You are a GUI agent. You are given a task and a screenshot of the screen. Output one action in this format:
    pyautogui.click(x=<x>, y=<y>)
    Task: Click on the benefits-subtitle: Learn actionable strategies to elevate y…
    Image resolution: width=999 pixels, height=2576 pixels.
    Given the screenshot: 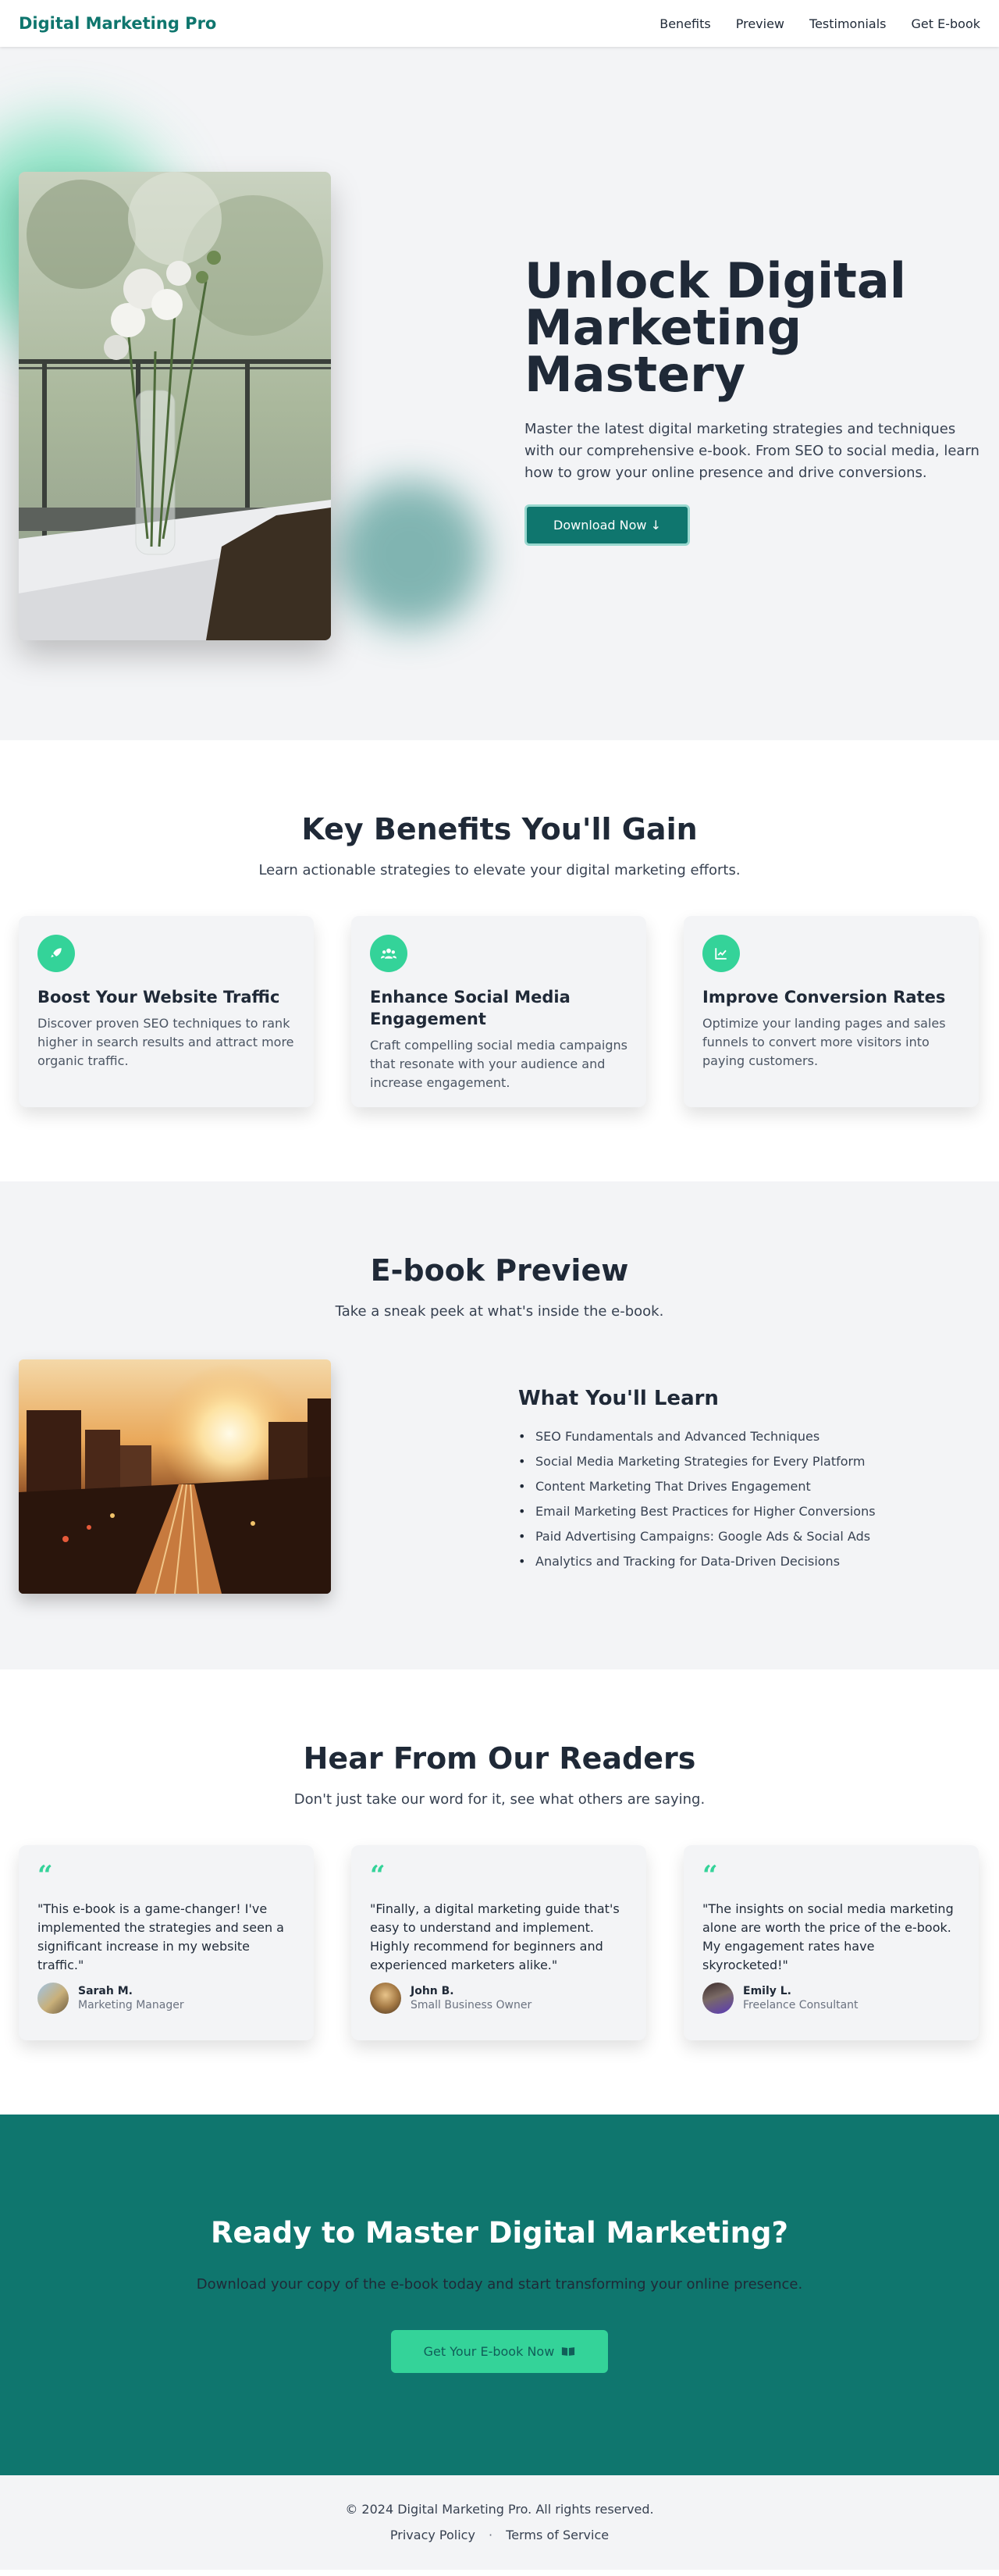 What is the action you would take?
    pyautogui.click(x=499, y=870)
    